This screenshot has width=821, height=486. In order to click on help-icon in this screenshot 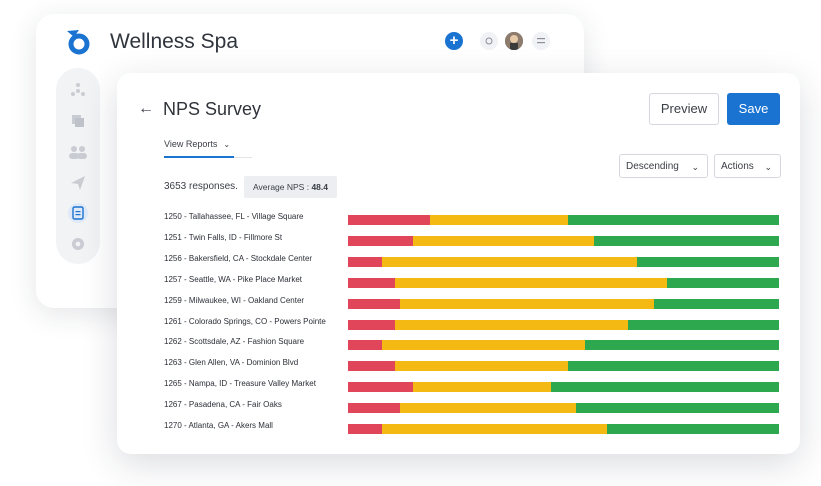, I will do `click(489, 41)`.